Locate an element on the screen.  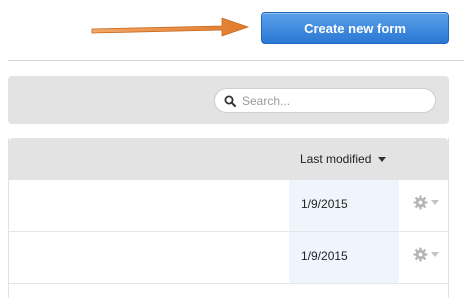
search-input is located at coordinates (332, 100).